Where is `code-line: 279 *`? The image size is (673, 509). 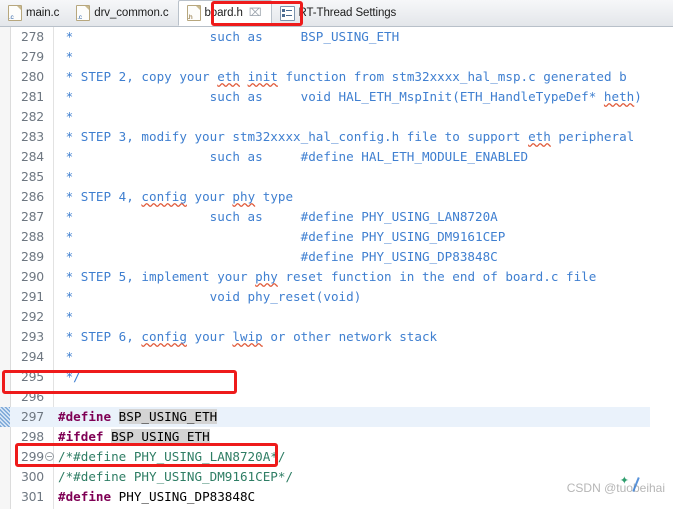 code-line: 279 * is located at coordinates (336, 57).